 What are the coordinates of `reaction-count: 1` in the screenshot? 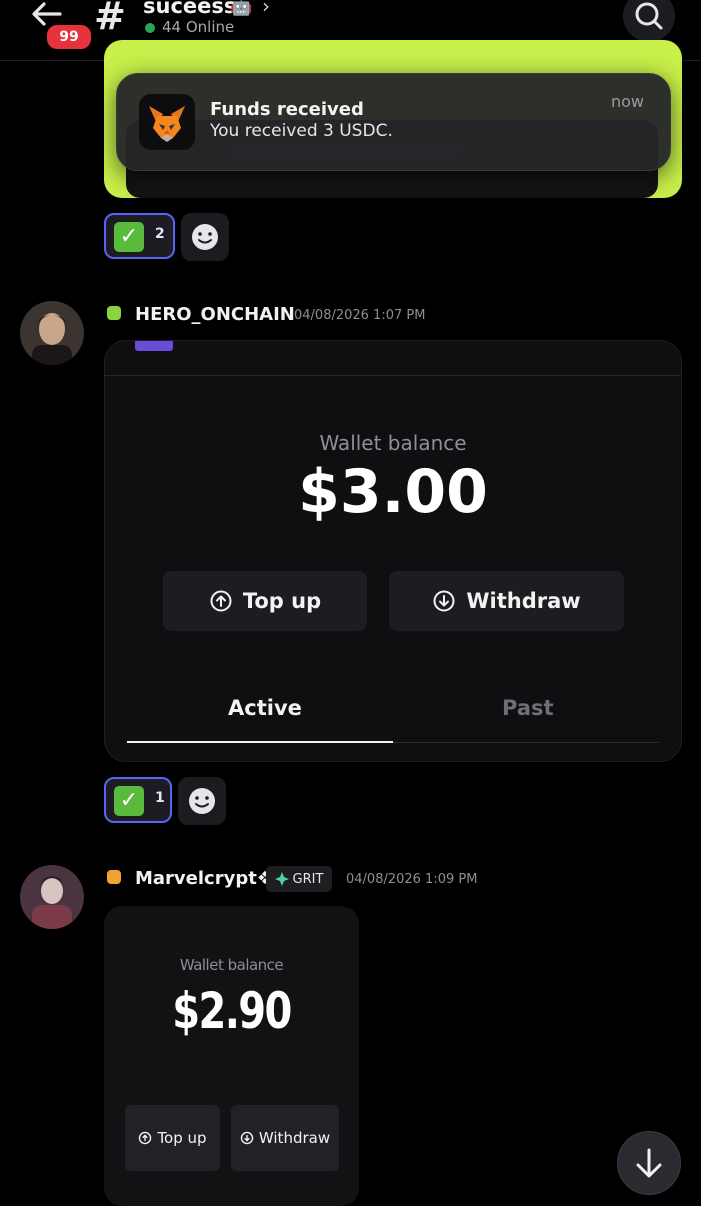 It's located at (160, 798).